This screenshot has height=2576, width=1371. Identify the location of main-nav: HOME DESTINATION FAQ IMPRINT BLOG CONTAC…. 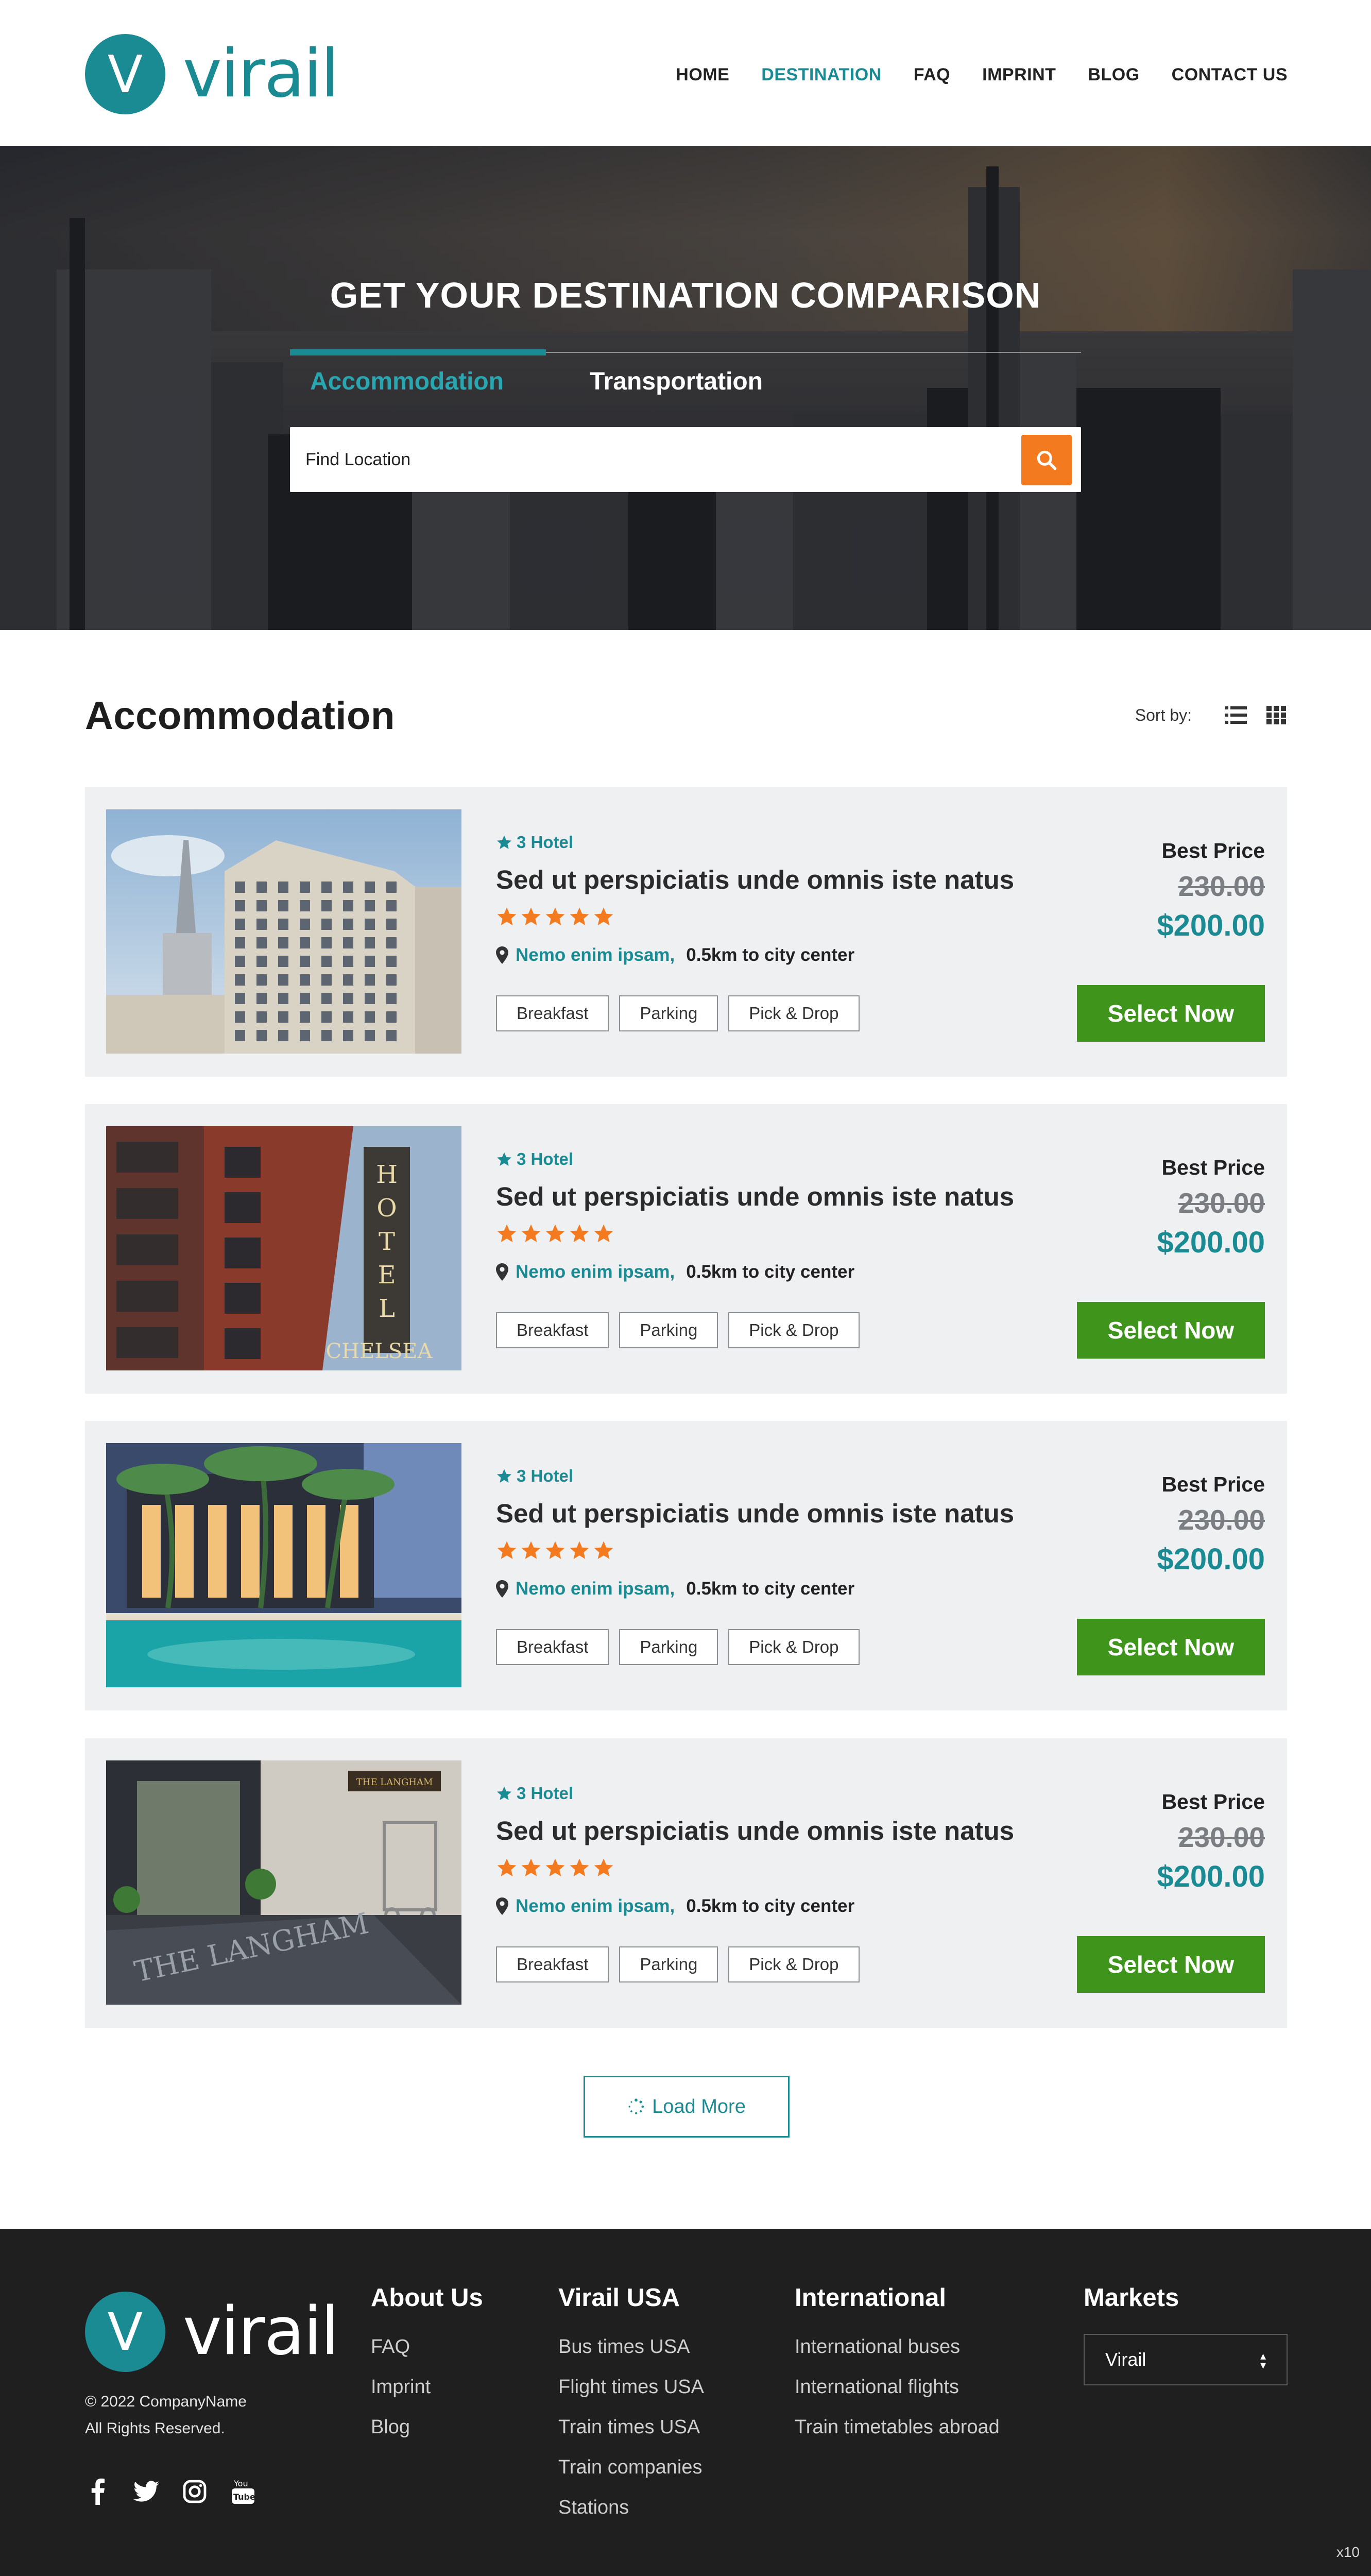
(966, 75).